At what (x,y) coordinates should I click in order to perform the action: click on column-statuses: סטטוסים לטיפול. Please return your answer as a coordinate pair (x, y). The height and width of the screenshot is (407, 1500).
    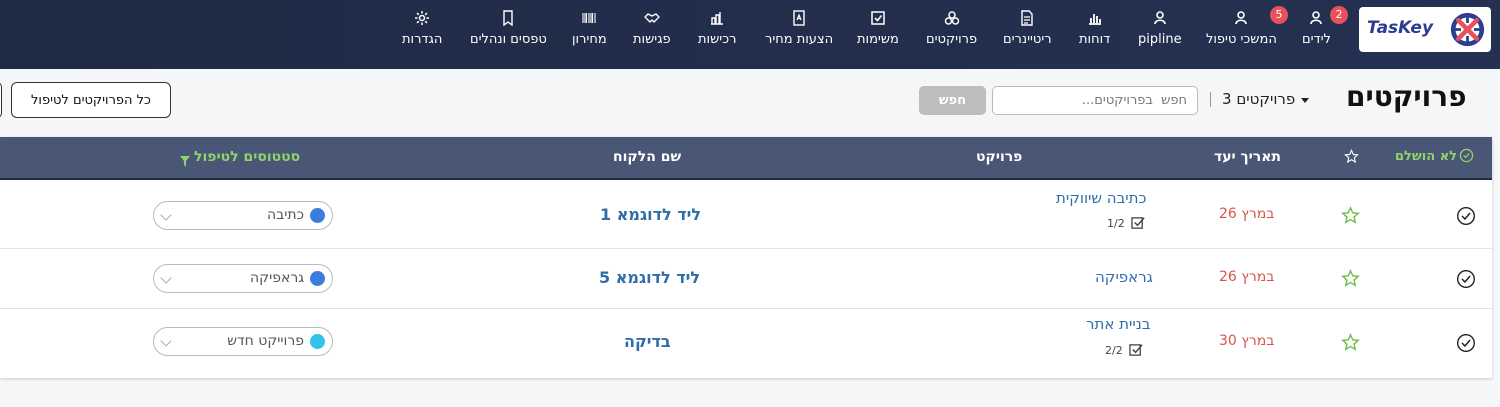
    Looking at the image, I should click on (247, 157).